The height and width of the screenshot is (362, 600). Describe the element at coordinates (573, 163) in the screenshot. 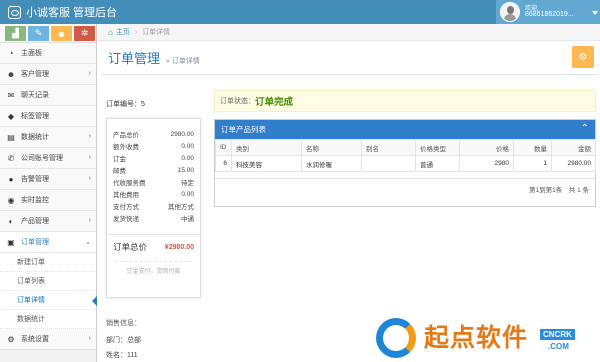

I see `table-cell: 2980.00` at that location.